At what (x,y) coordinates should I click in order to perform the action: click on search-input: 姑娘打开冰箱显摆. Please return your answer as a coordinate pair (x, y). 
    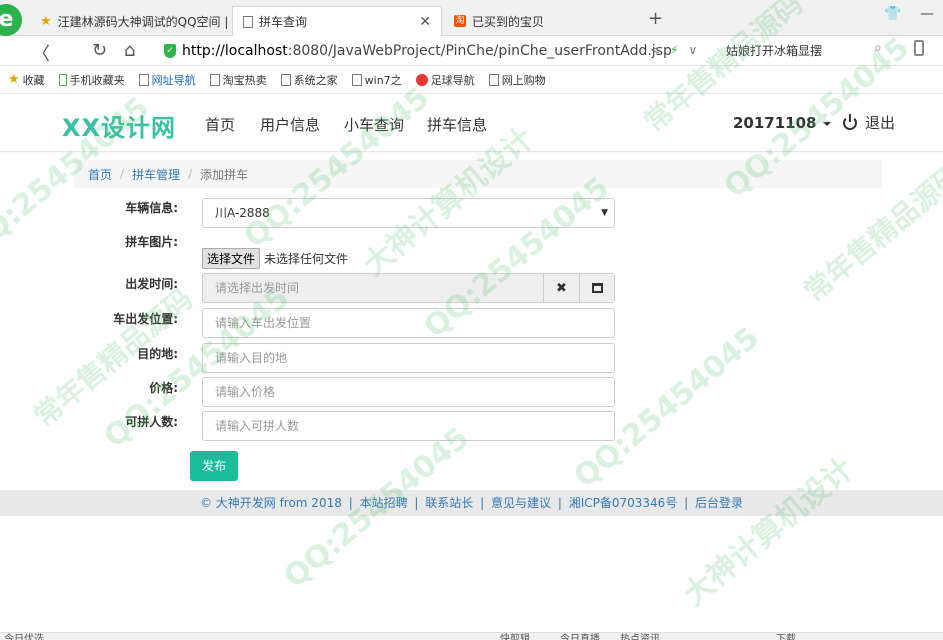
    Looking at the image, I should click on (806, 51).